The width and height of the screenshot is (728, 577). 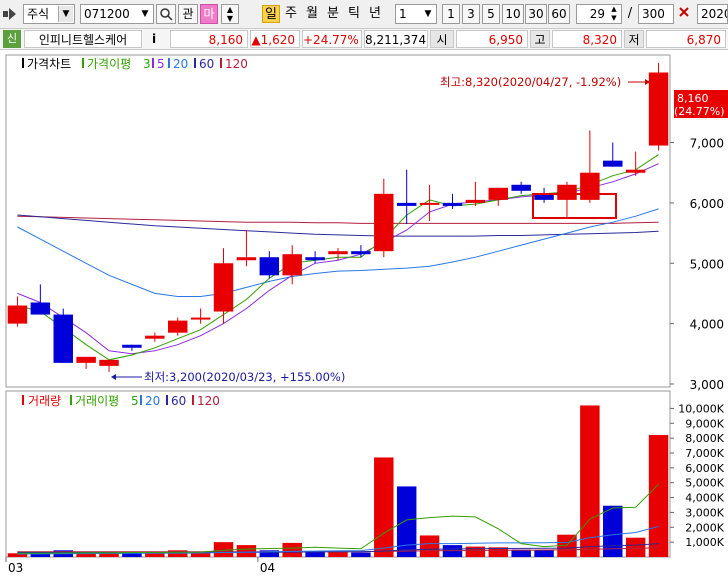 I want to click on legend-ma5: 5, so click(x=161, y=64).